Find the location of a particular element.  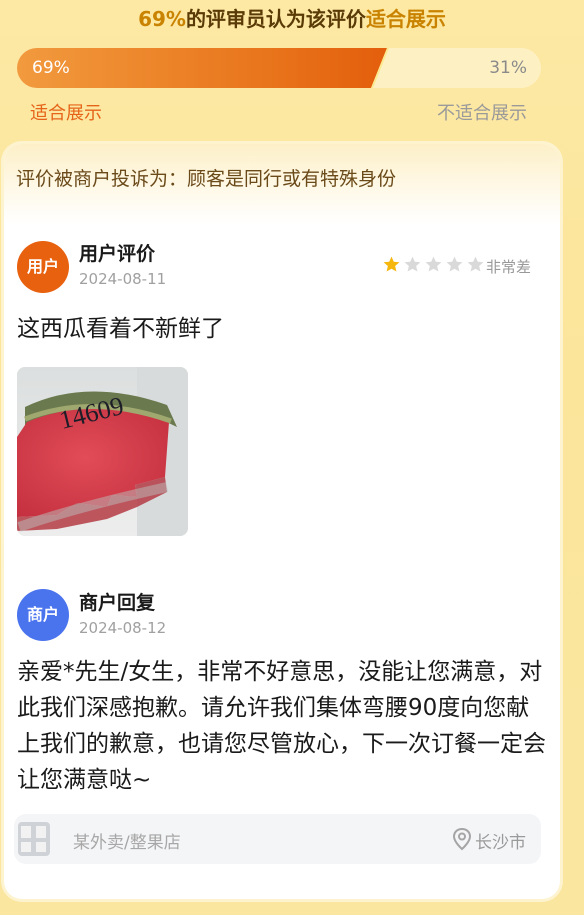

star-filled-icon is located at coordinates (392, 265).